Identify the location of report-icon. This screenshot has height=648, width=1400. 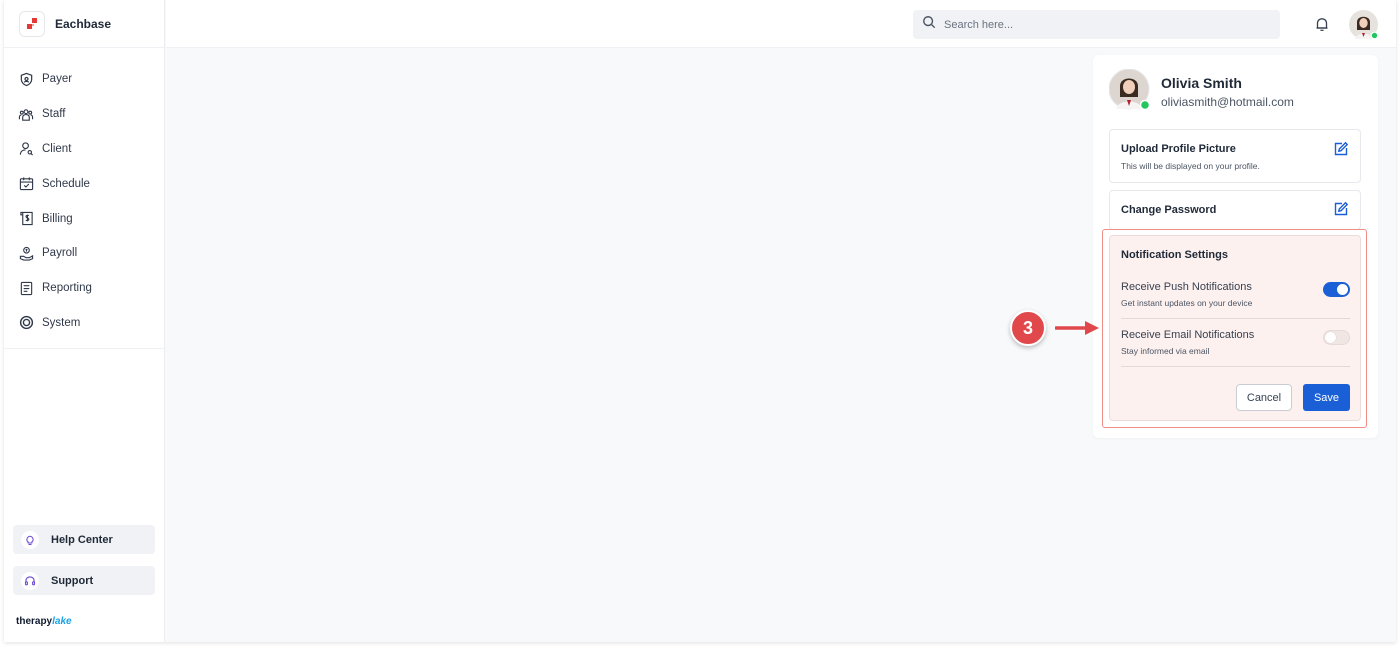
(26, 288).